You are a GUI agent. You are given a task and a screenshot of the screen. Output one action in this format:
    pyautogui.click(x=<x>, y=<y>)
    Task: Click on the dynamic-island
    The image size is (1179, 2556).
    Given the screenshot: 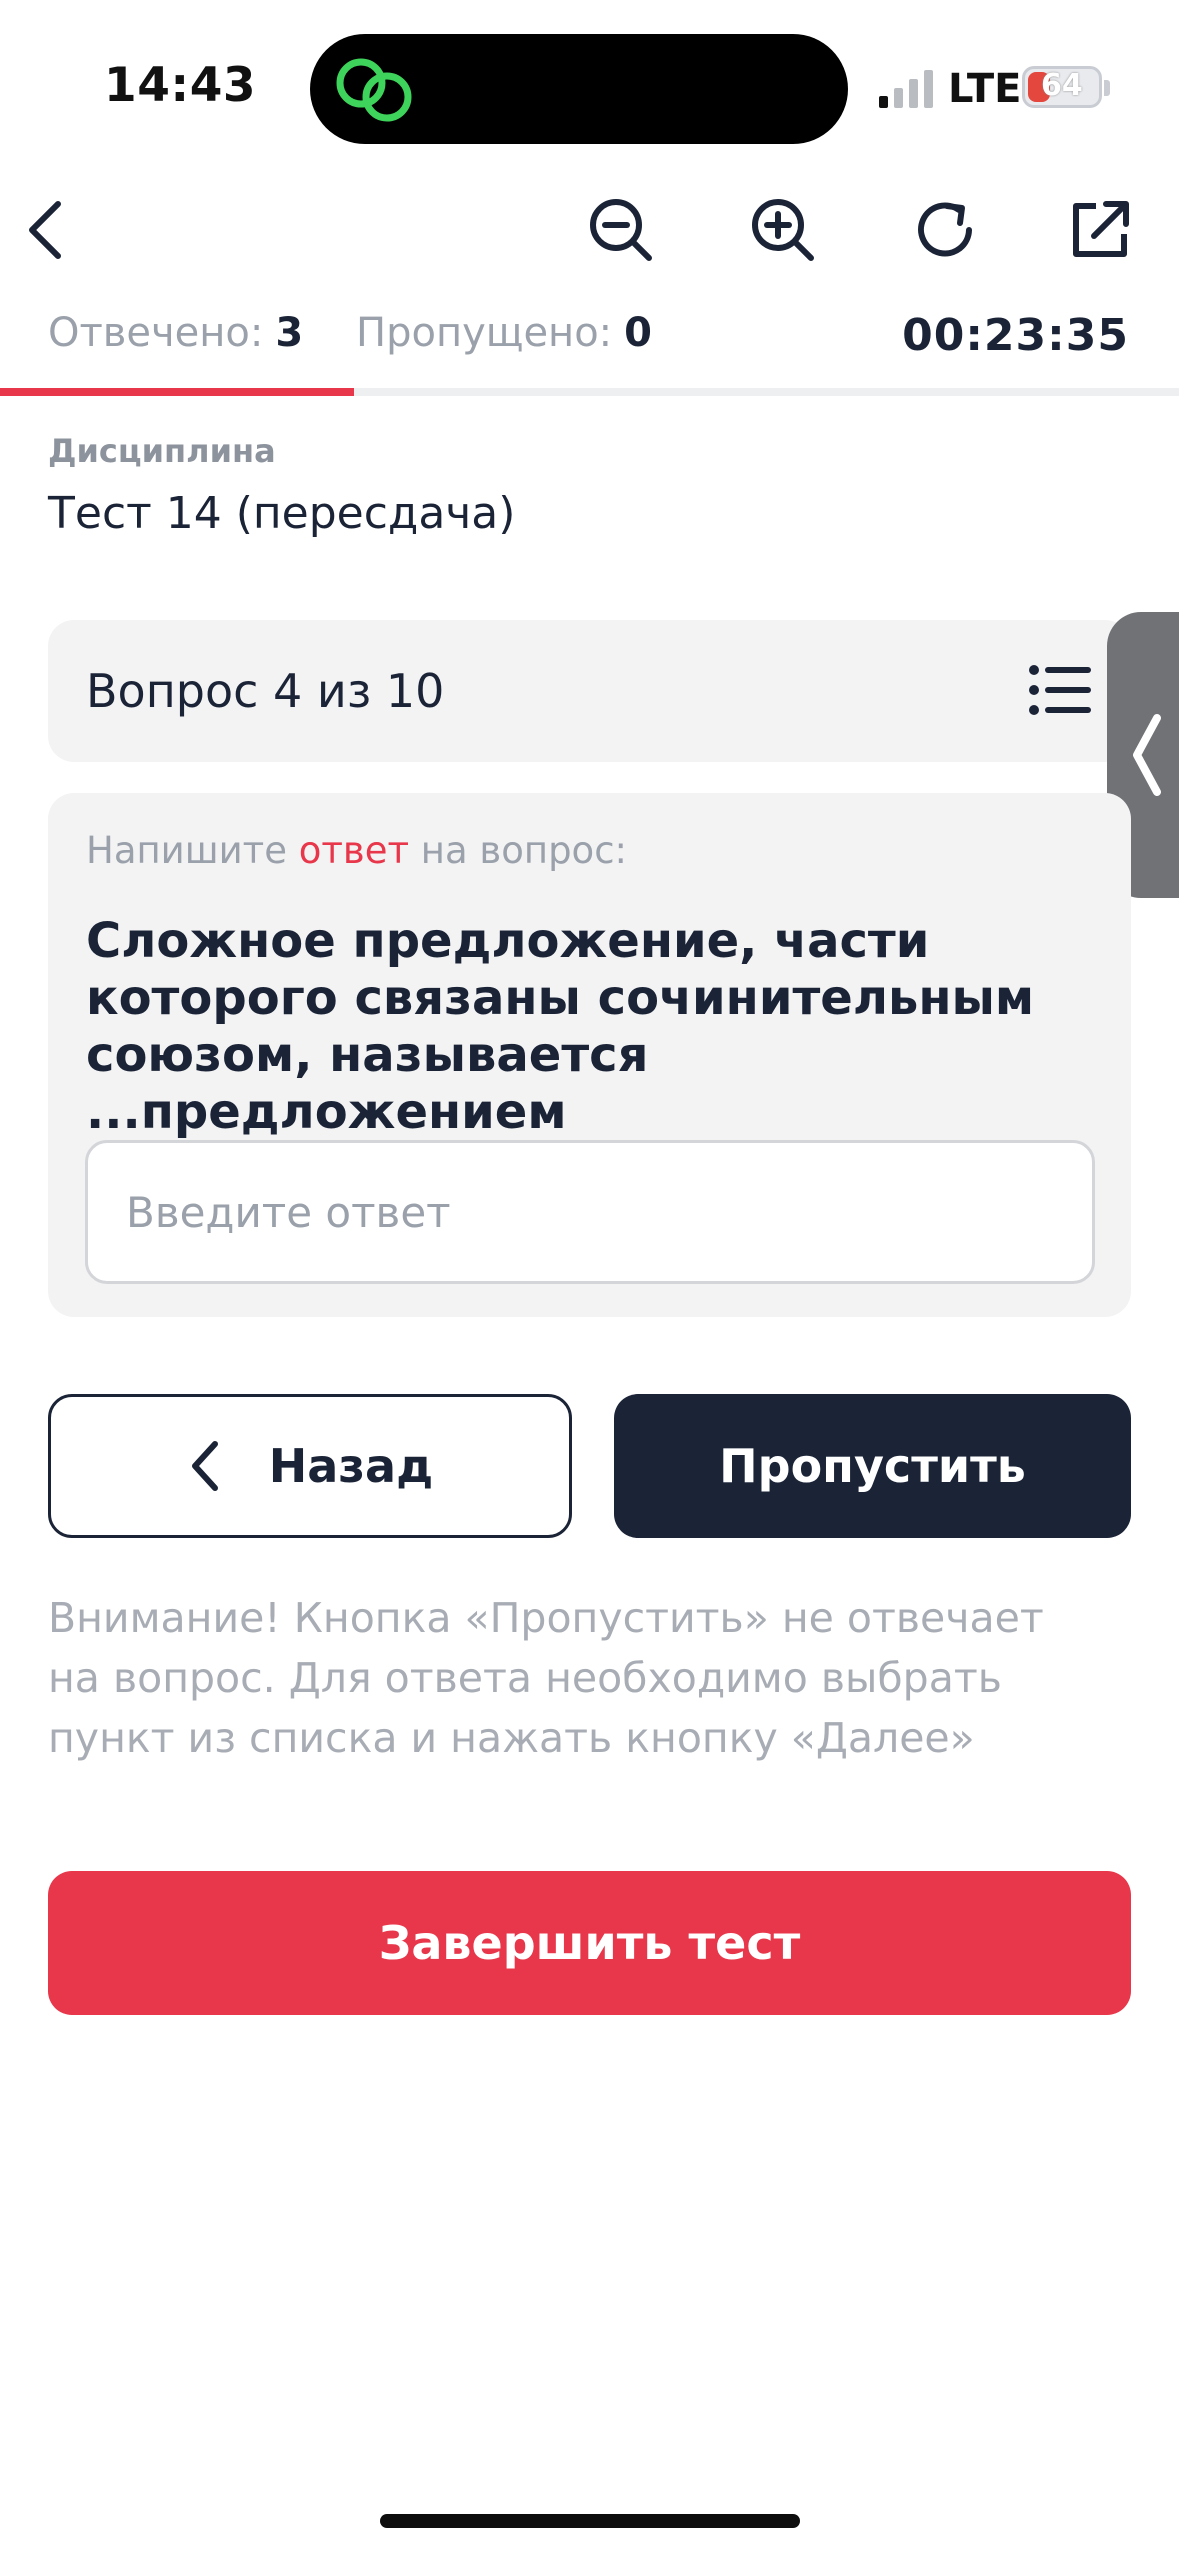 What is the action you would take?
    pyautogui.click(x=579, y=89)
    